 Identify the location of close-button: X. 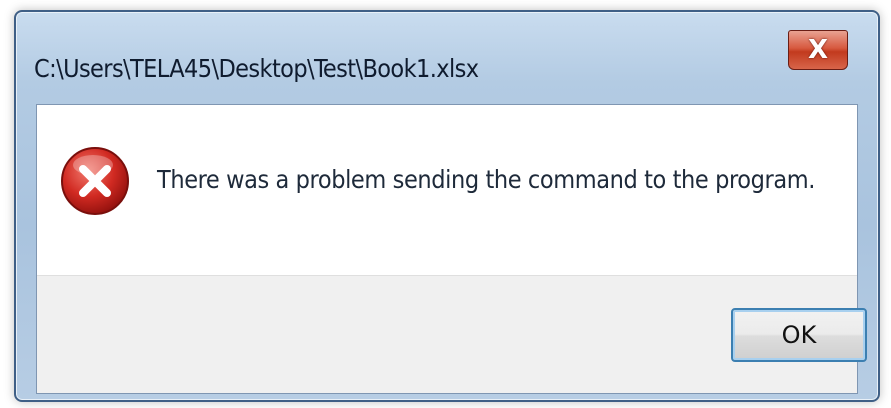
(818, 50).